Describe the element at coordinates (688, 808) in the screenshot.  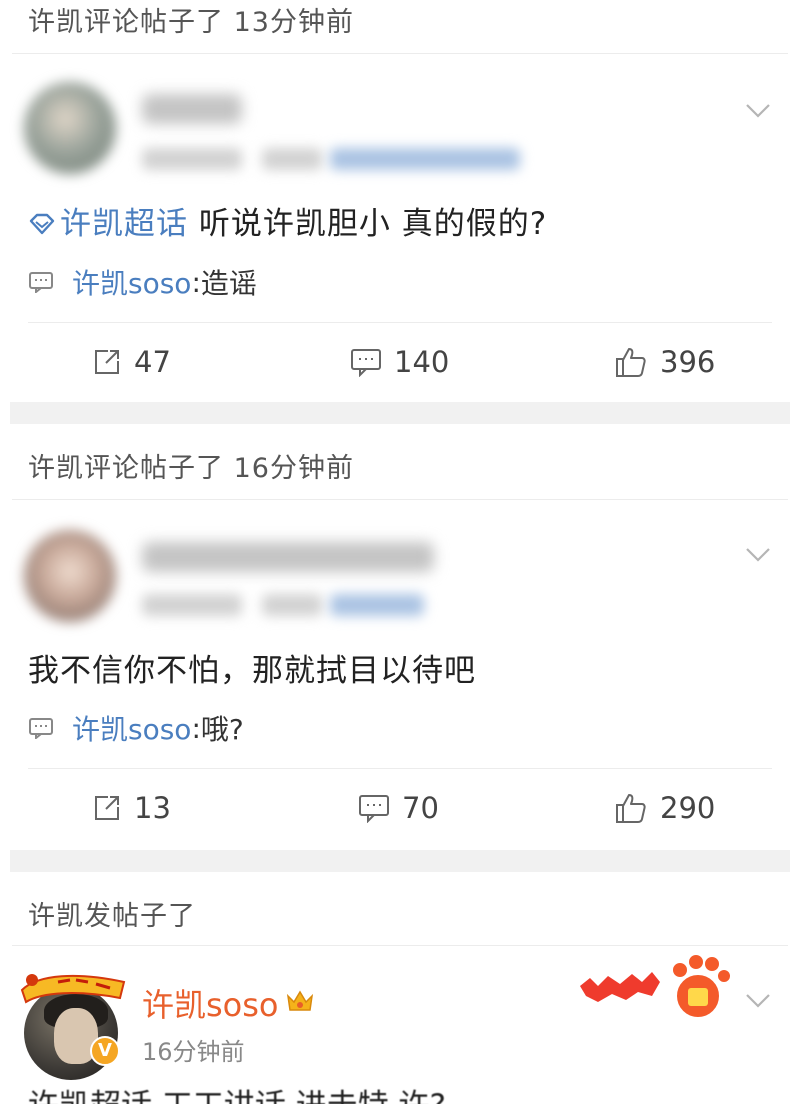
I see `like-count: 290` at that location.